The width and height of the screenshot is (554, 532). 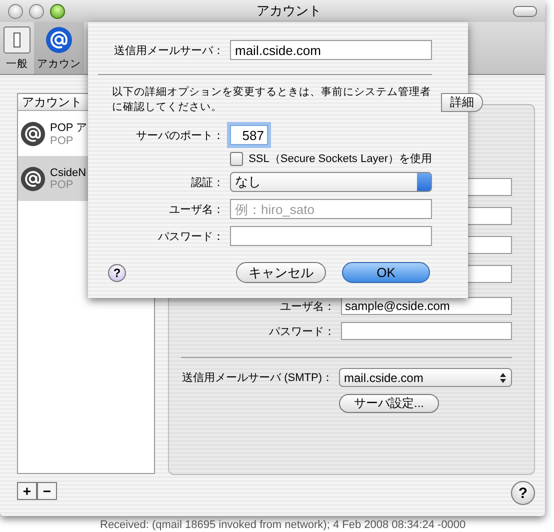 I want to click on window-title: アカウント, so click(x=289, y=11).